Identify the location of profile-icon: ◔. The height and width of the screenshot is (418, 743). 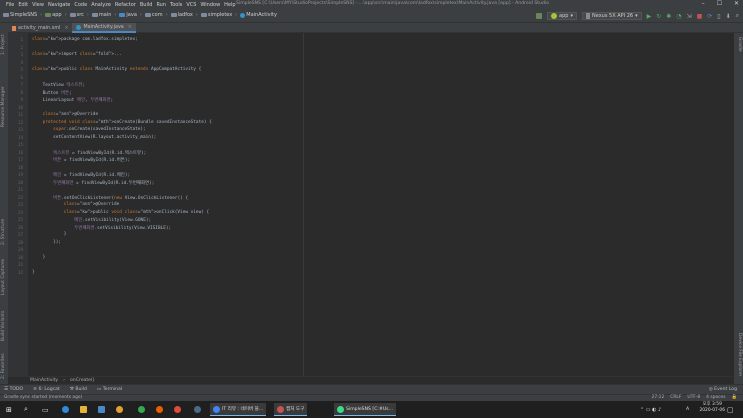
(678, 16).